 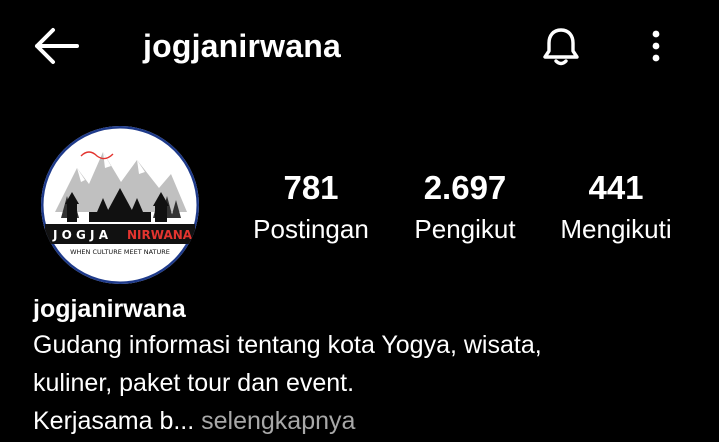 I want to click on bio-line-3: Kerjasama b... selengkapnya, so click(x=363, y=421).